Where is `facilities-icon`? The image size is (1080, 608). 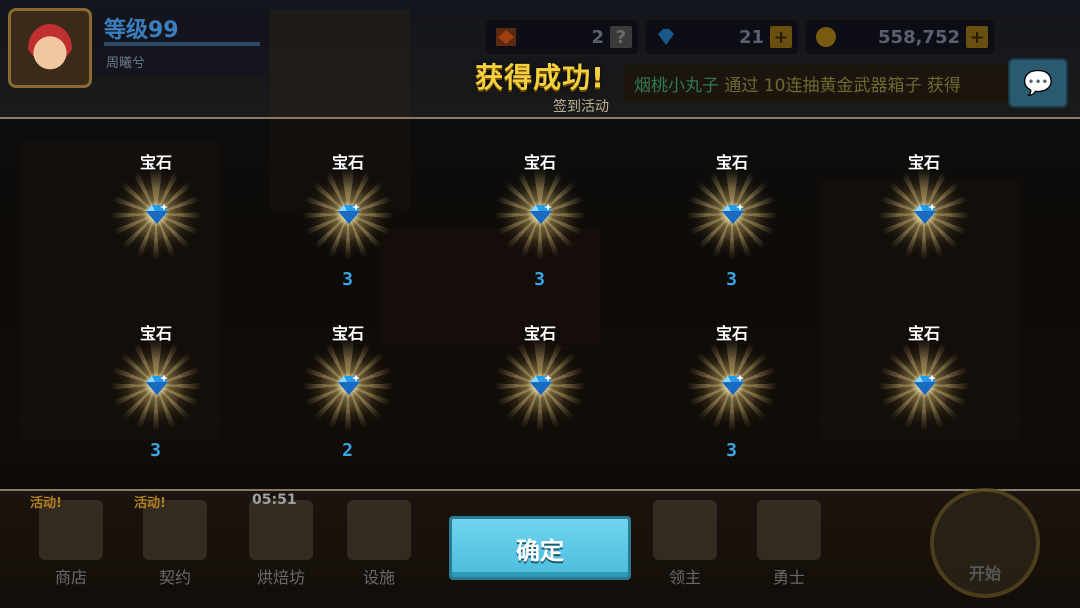
facilities-icon is located at coordinates (379, 530).